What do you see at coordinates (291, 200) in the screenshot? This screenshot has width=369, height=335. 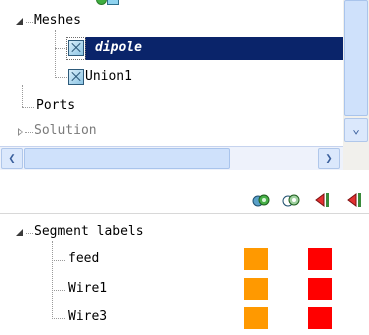 I see `view-outline-icon` at bounding box center [291, 200].